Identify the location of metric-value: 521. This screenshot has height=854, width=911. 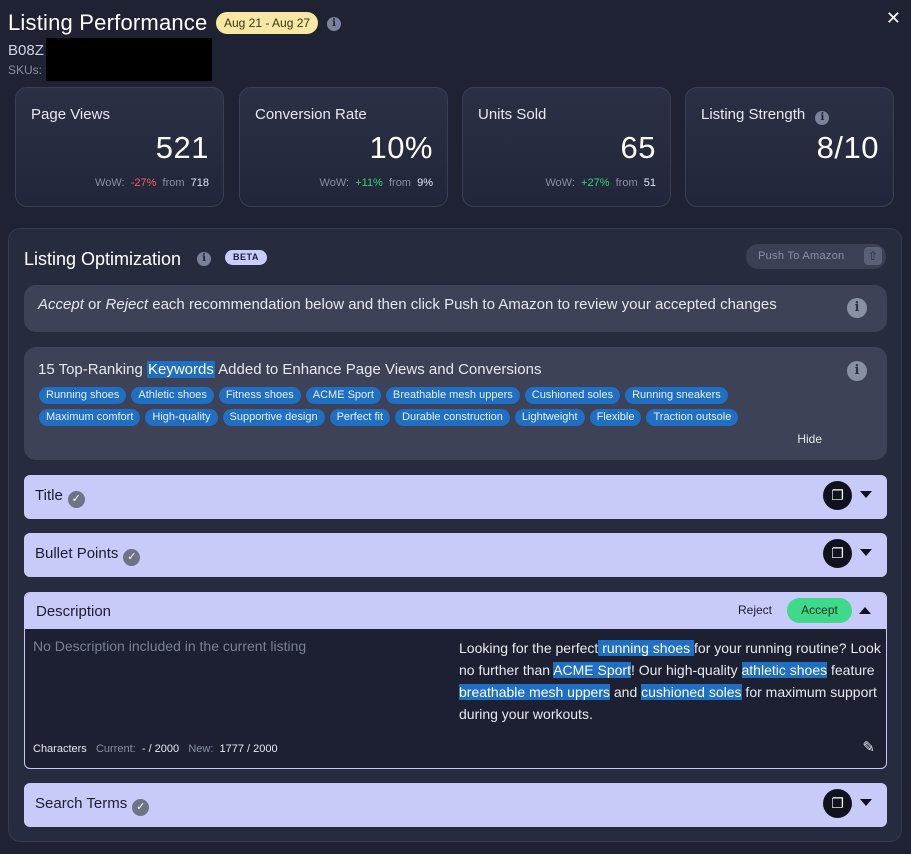
(182, 147).